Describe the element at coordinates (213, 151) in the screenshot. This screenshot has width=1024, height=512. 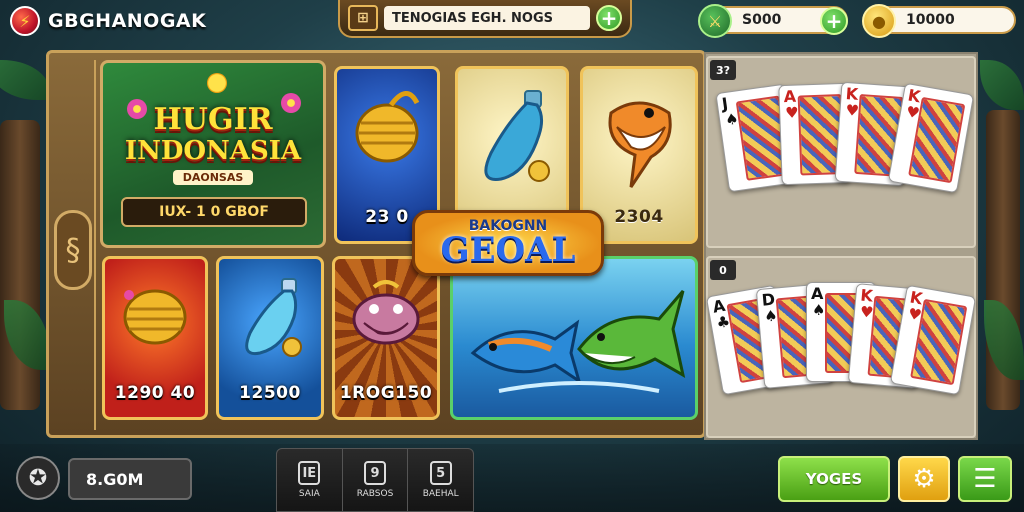
I see `featured-title-line2: INDONASIA` at that location.